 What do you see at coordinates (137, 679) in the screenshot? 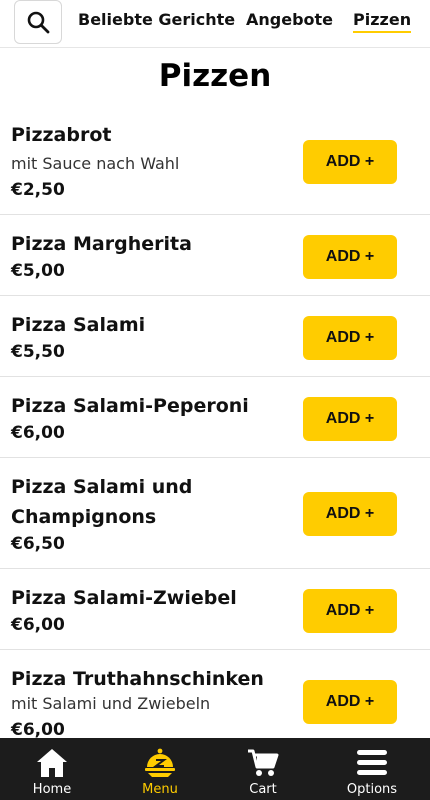
I see `item-name: Pizza Truthahnschinken` at bounding box center [137, 679].